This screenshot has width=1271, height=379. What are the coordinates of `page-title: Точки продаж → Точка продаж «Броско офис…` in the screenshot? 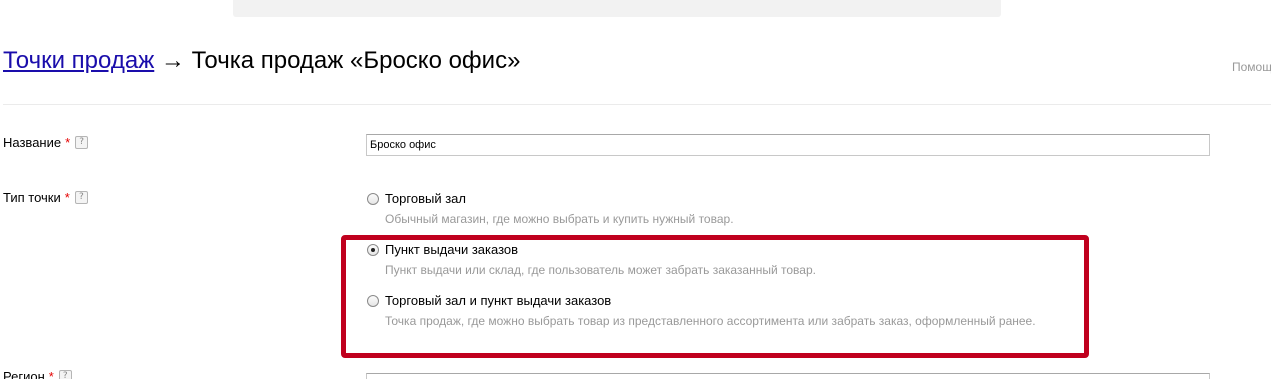 It's located at (261, 61).